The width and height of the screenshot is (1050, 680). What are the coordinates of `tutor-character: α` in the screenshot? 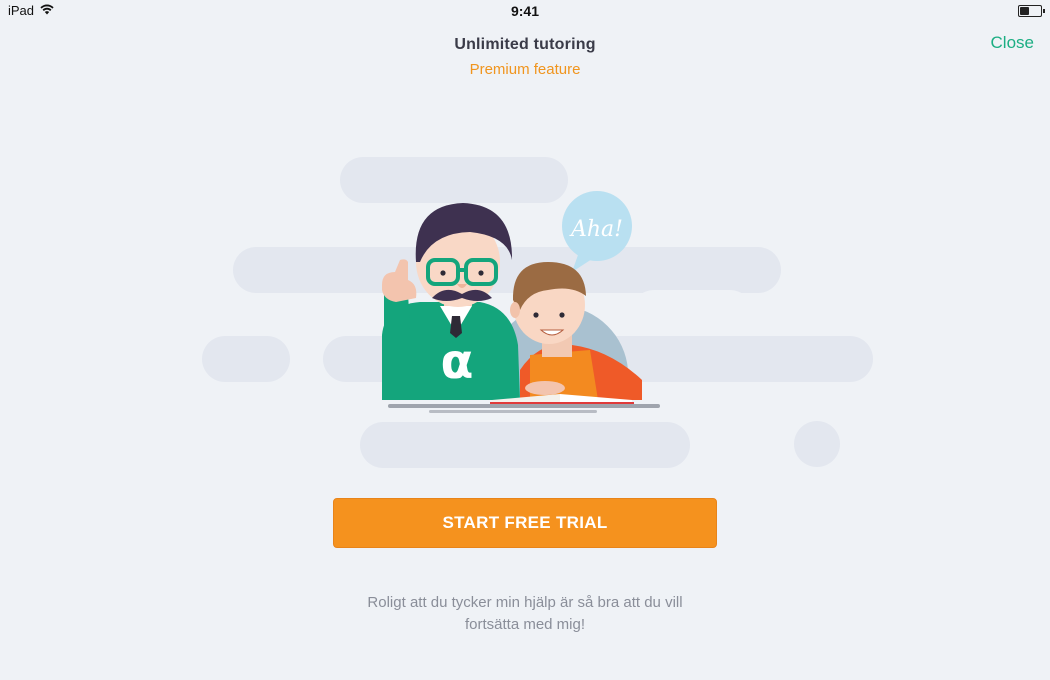 It's located at (451, 301).